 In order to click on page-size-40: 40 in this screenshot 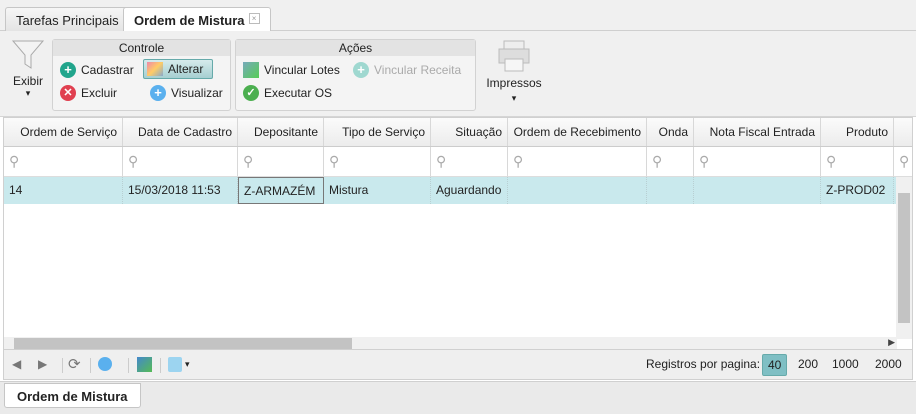, I will do `click(775, 365)`.